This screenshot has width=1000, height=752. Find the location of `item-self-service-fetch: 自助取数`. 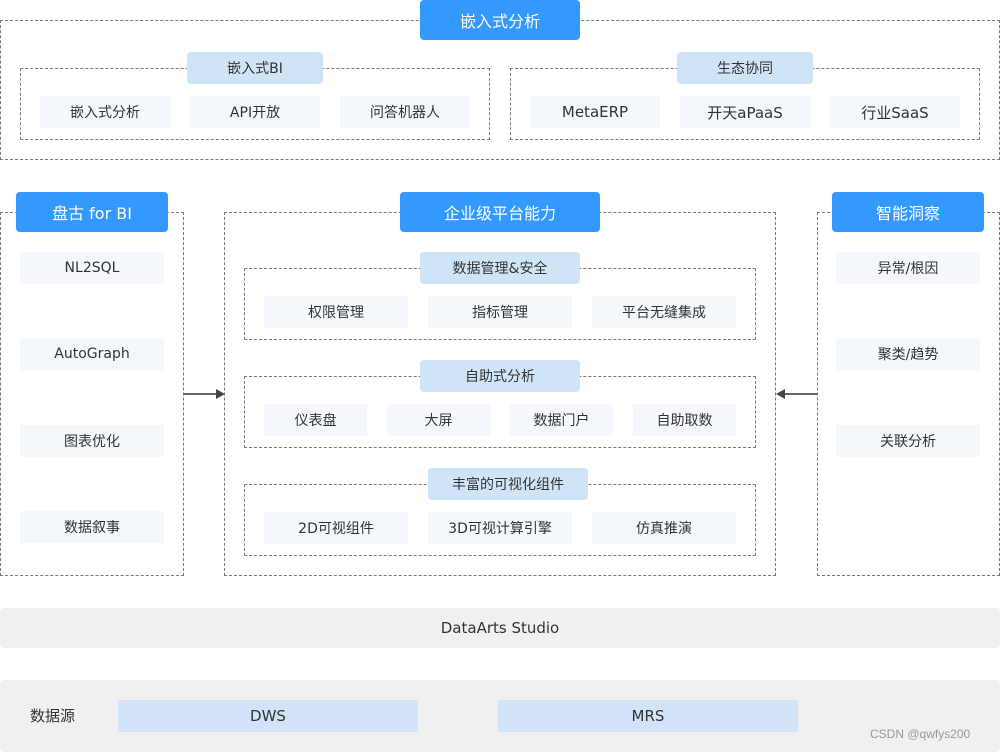

item-self-service-fetch: 自助取数 is located at coordinates (684, 420).